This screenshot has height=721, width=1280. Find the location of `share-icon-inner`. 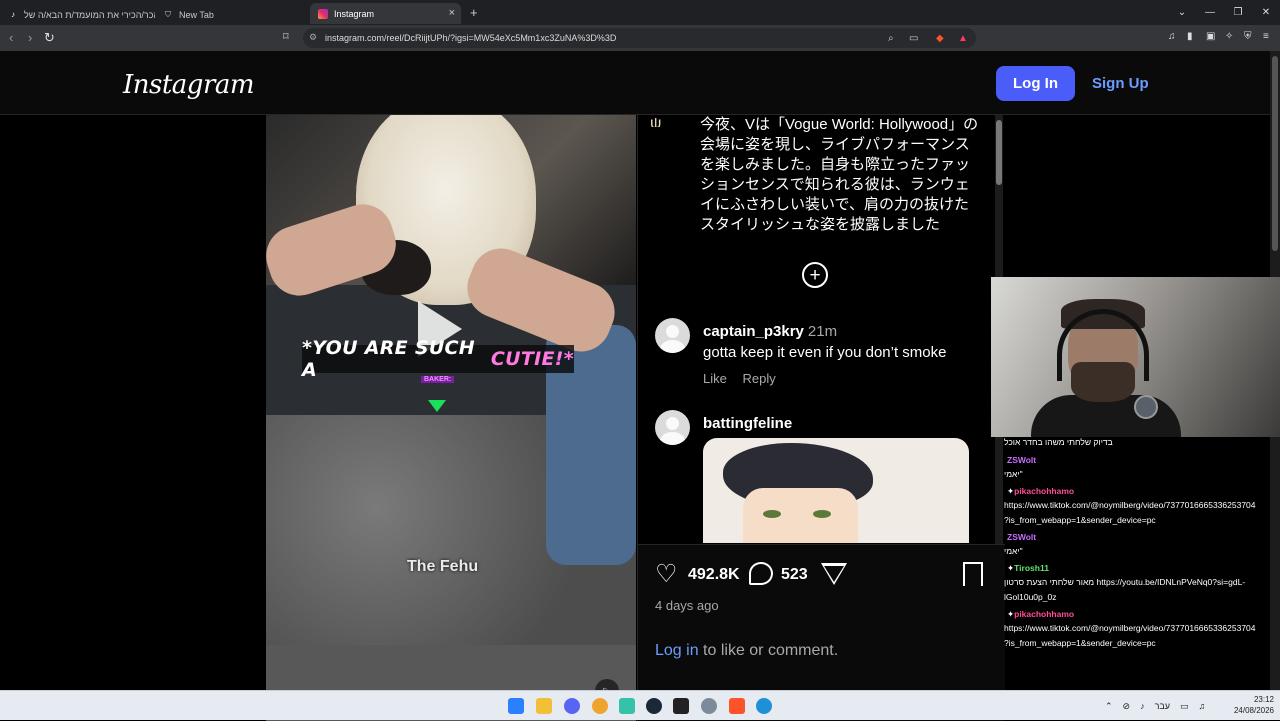

share-icon-inner is located at coordinates (834, 574).